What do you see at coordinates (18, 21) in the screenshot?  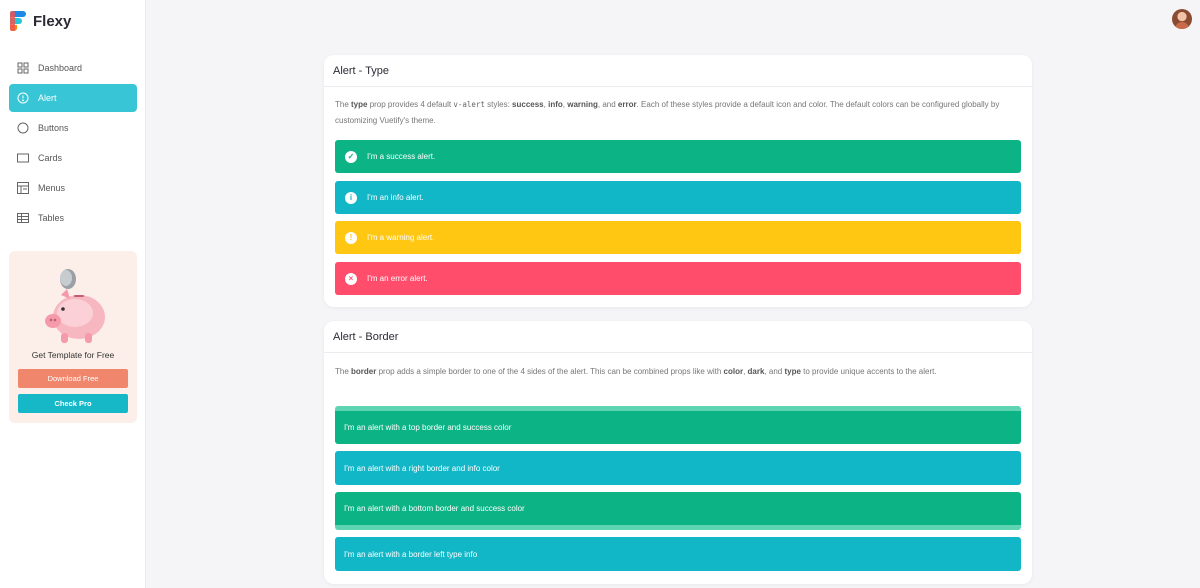 I see `flexy-logo-icon` at bounding box center [18, 21].